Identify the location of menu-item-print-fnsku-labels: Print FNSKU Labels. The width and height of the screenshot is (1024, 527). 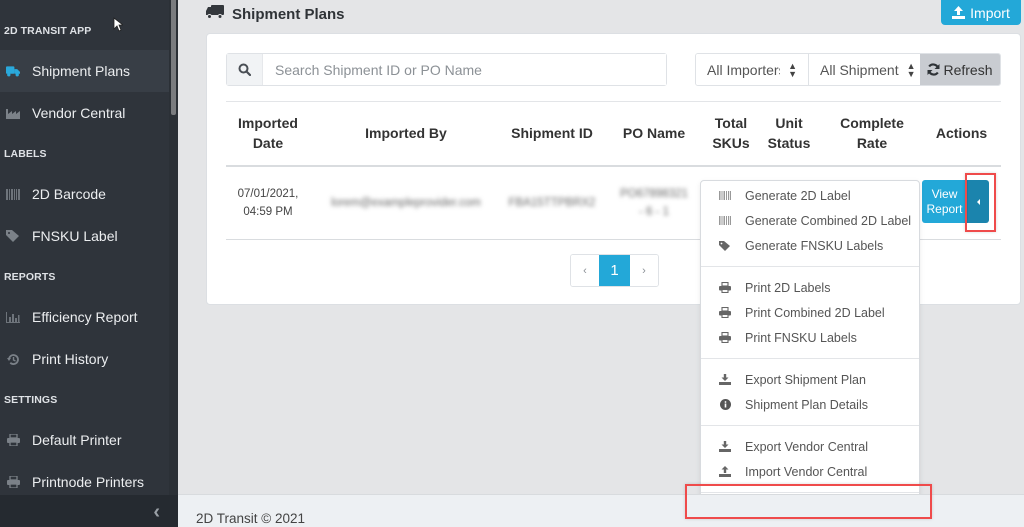
(810, 337).